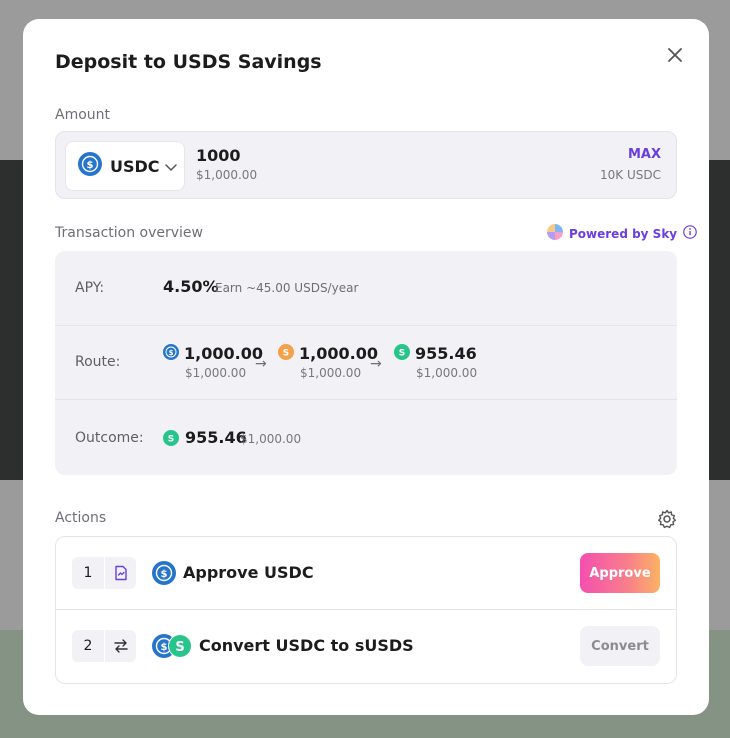  Describe the element at coordinates (90, 288) in the screenshot. I see `apy-label: APY:` at that location.